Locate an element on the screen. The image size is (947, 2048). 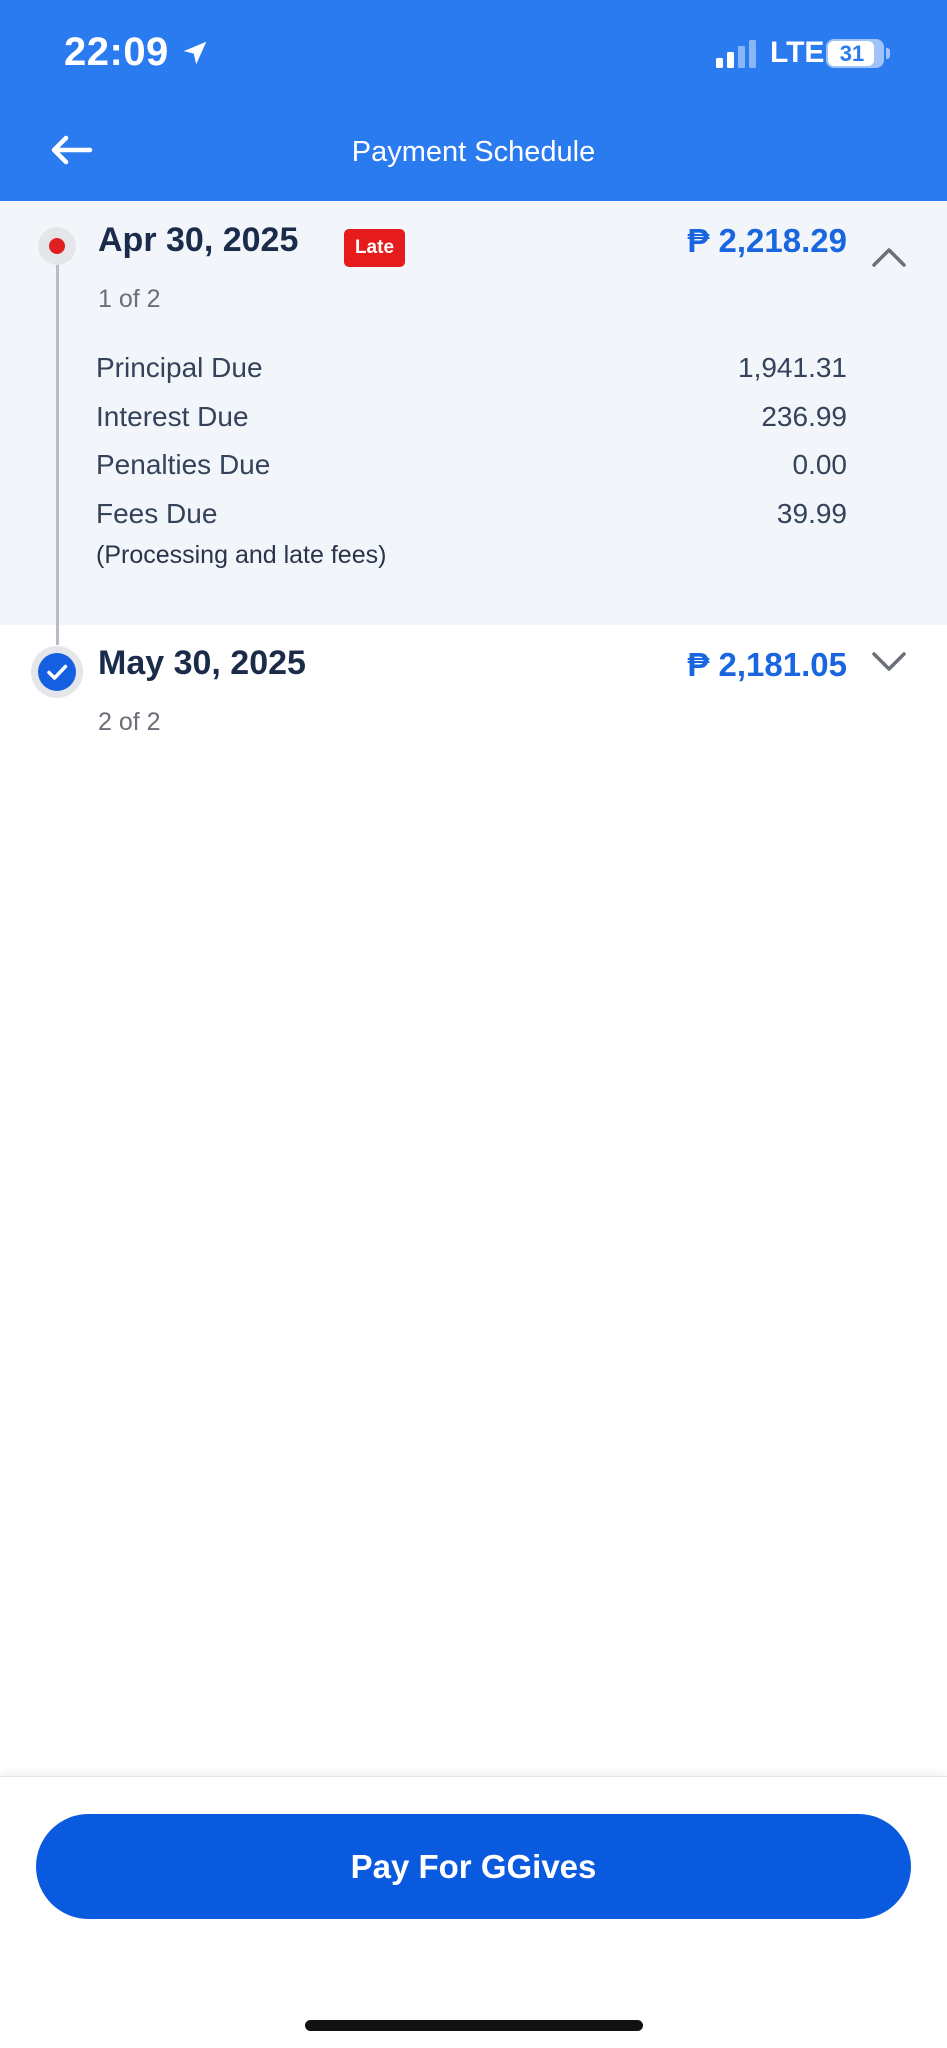
battery-icon: 31 is located at coordinates (855, 53).